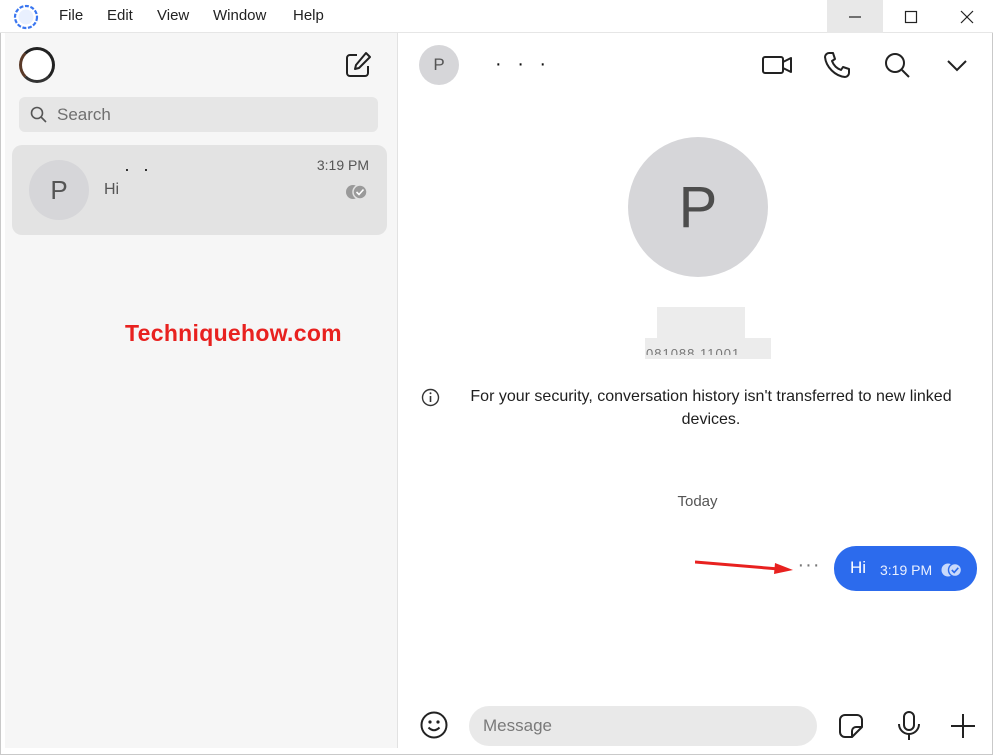 This screenshot has height=755, width=993. What do you see at coordinates (858, 567) in the screenshot?
I see `message-text: Hi` at bounding box center [858, 567].